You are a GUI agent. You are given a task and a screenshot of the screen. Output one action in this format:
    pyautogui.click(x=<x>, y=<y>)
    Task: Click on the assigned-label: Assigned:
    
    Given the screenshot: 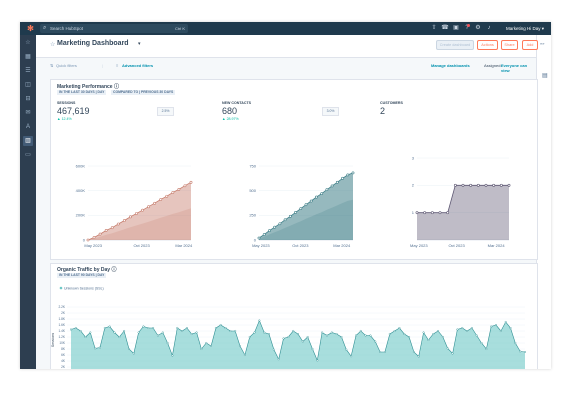 What is the action you would take?
    pyautogui.click(x=493, y=65)
    